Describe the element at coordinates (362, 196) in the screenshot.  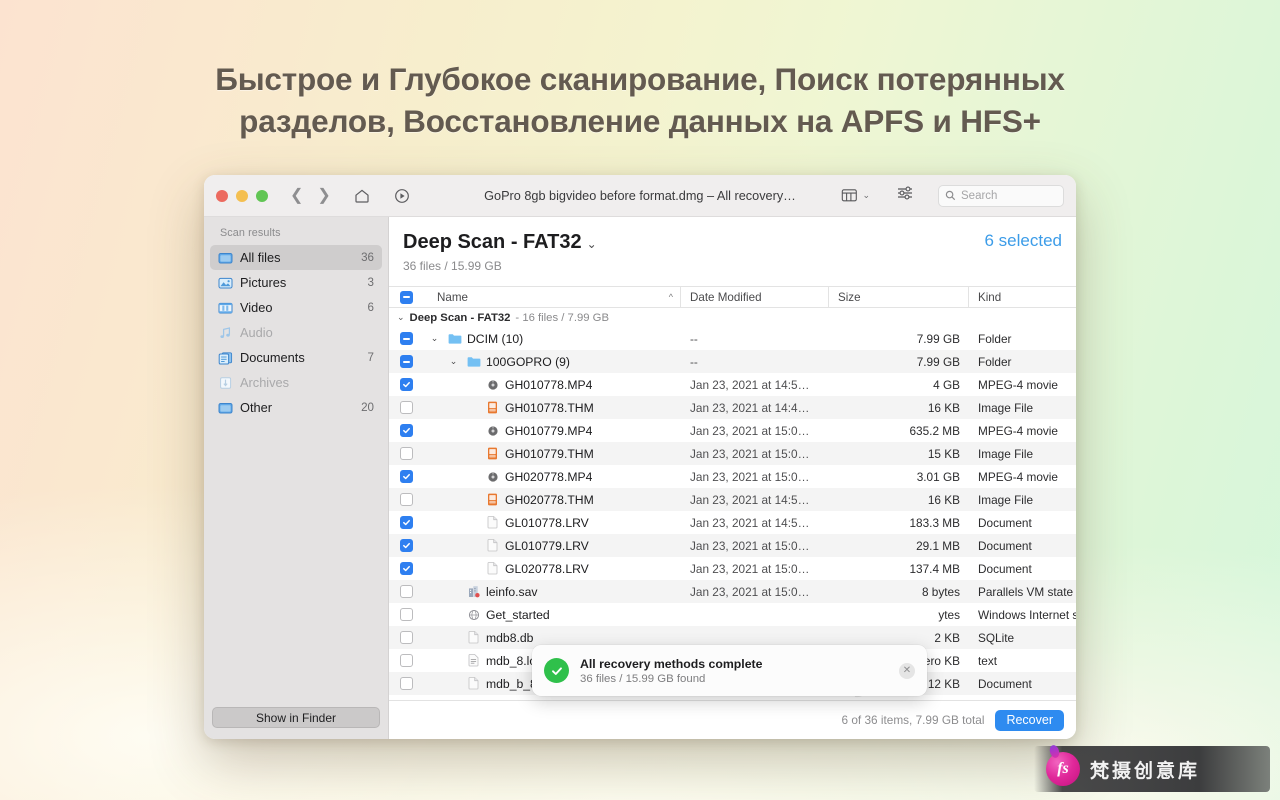
I see `home-icon` at that location.